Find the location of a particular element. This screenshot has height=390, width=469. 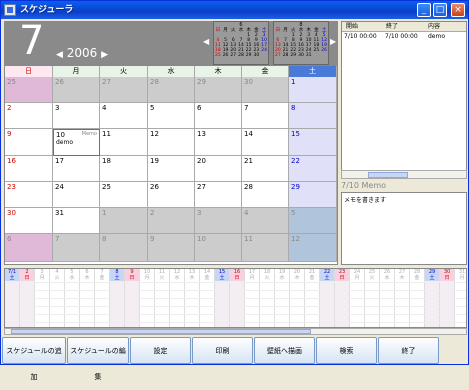

timeline-day: 14 金 is located at coordinates (207, 298).